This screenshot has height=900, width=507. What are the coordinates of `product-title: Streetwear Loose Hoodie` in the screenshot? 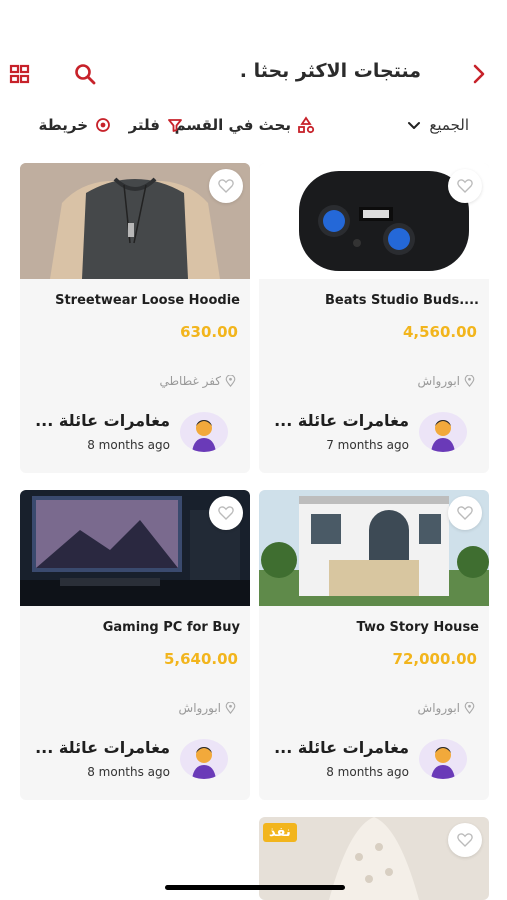 It's located at (147, 300).